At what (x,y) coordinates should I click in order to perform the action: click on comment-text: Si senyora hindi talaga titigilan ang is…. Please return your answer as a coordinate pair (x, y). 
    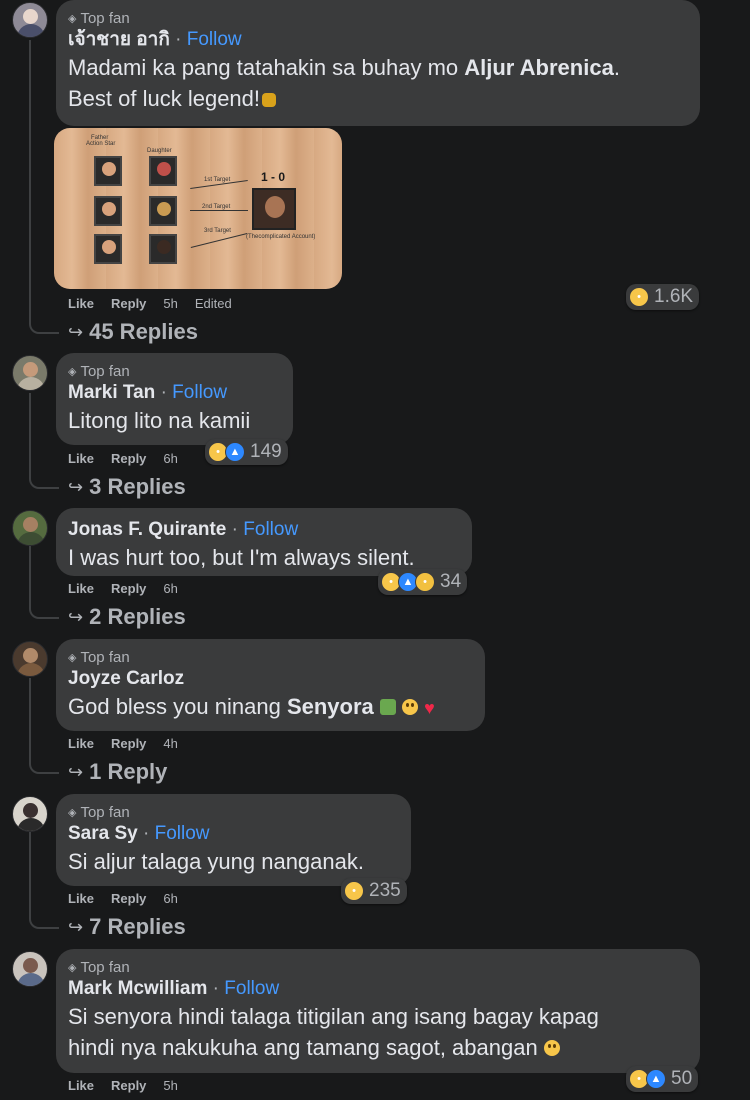
    Looking at the image, I should click on (333, 1016).